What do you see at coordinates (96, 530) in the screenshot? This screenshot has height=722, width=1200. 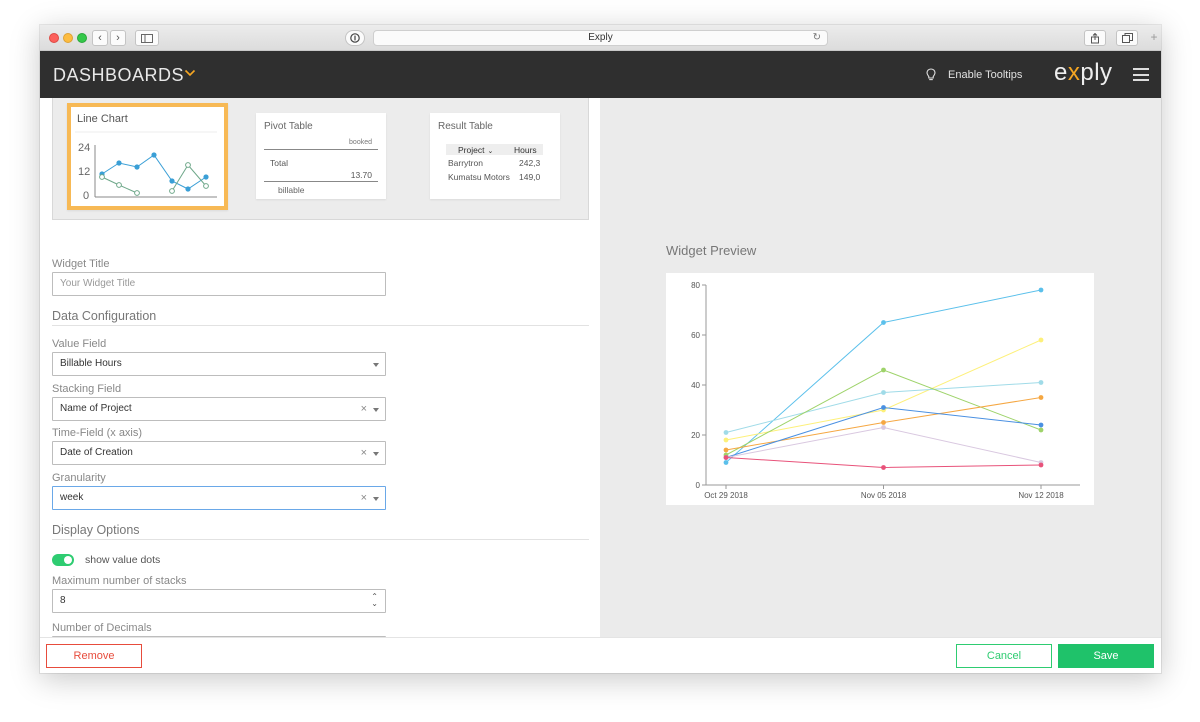 I see `display-options-heading: Display Options` at bounding box center [96, 530].